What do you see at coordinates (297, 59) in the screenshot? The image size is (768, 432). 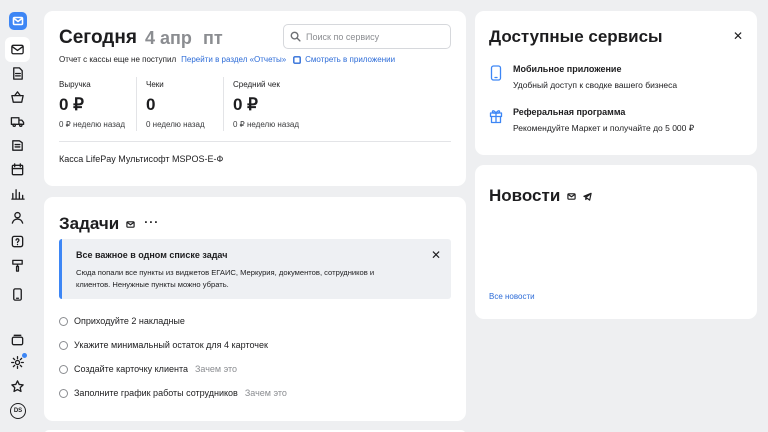 I see `external-link-icon` at bounding box center [297, 59].